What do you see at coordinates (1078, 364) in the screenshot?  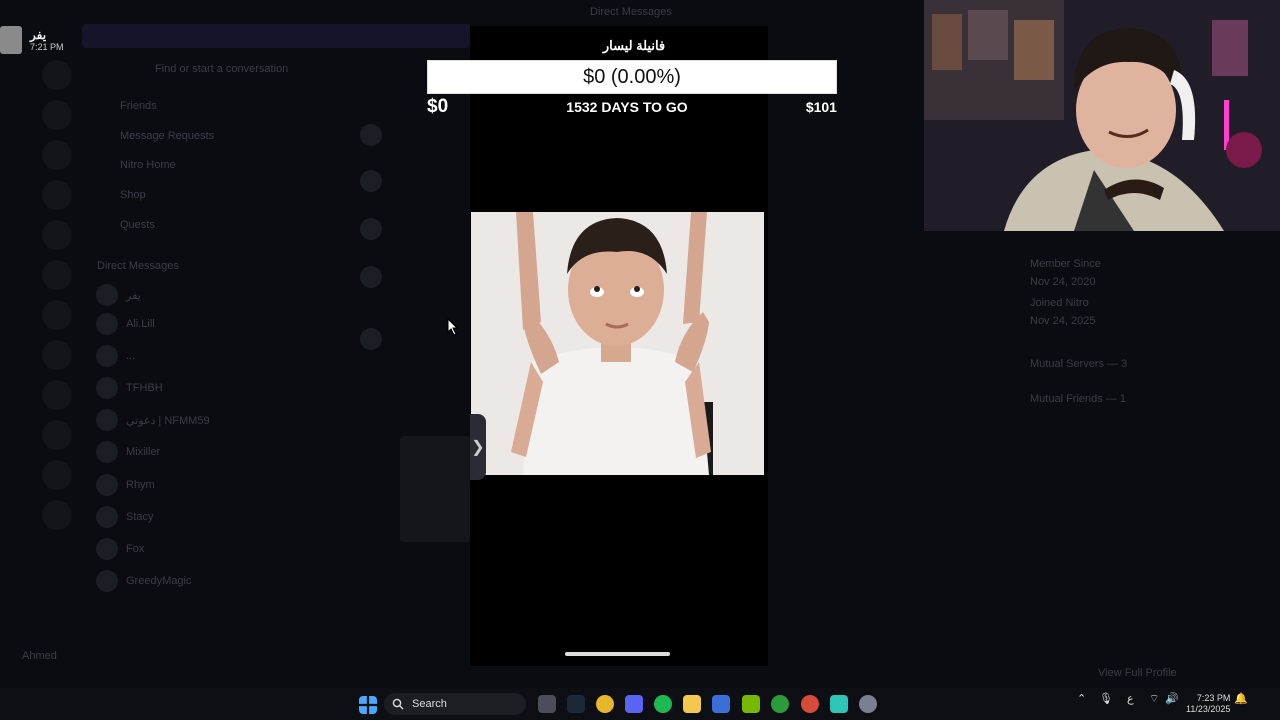 I see `mutual-servers: Mutual Servers — 3` at bounding box center [1078, 364].